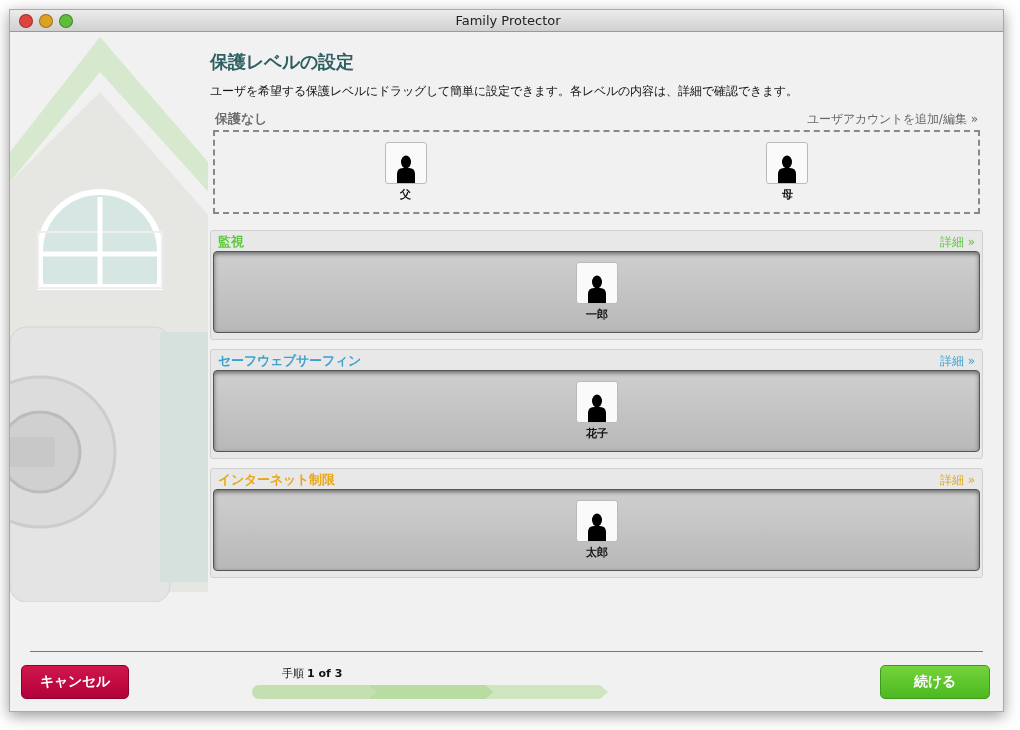 This screenshot has height=730, width=1020. I want to click on user-name: 花子, so click(596, 433).